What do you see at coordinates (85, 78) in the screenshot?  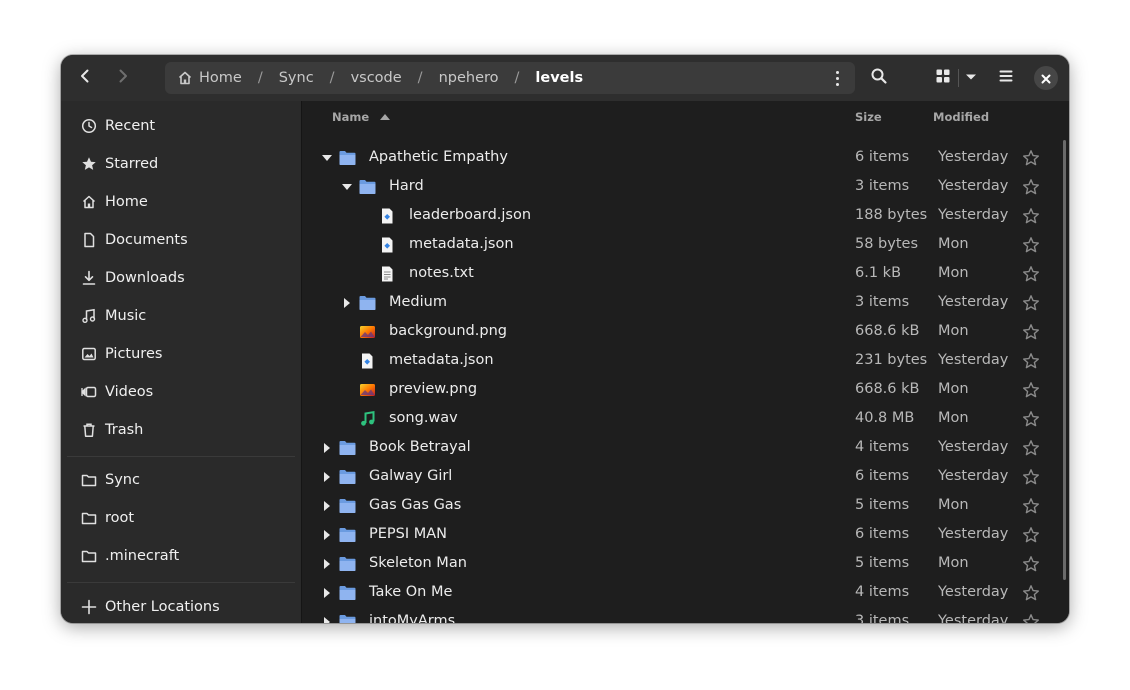 I see `back-button` at bounding box center [85, 78].